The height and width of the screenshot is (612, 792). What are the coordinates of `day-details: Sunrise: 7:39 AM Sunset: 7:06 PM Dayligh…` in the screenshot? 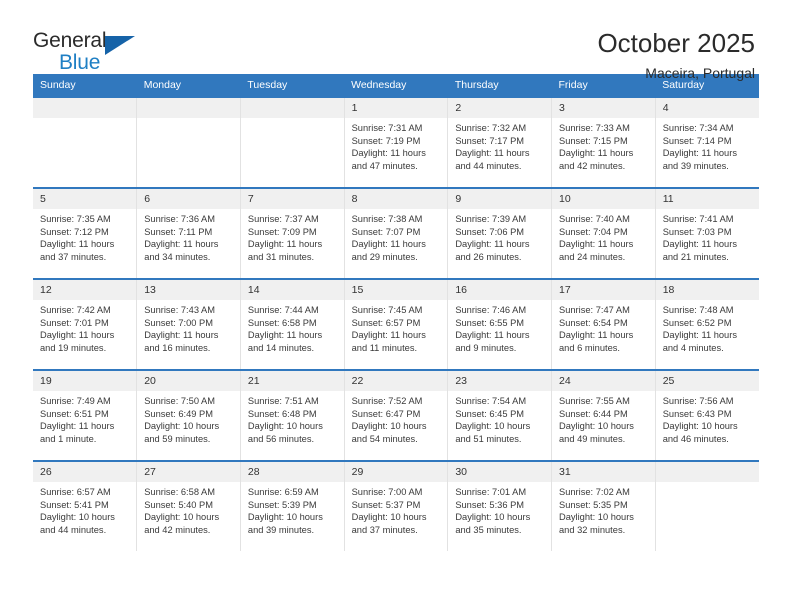 It's located at (499, 236).